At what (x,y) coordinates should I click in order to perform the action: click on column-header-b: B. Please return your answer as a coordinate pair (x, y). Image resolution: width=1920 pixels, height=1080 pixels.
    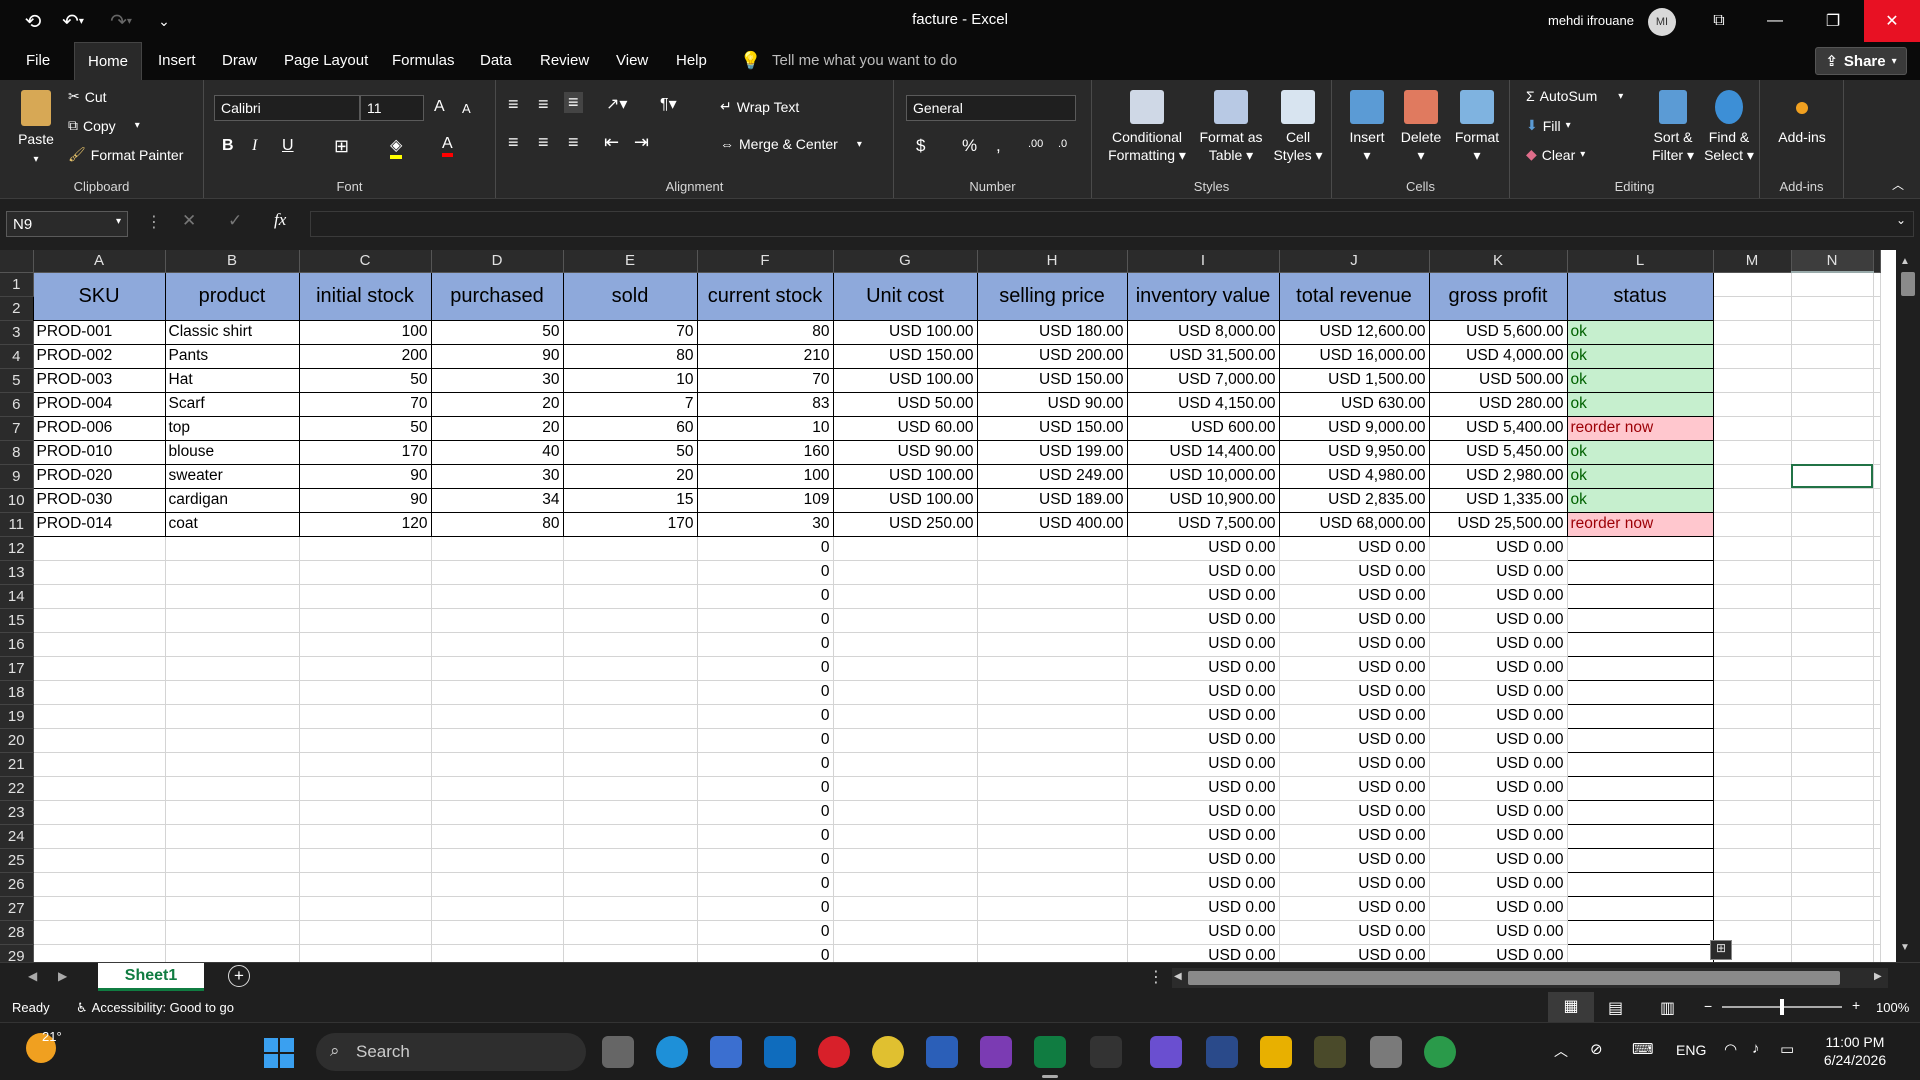
    Looking at the image, I should click on (232, 261).